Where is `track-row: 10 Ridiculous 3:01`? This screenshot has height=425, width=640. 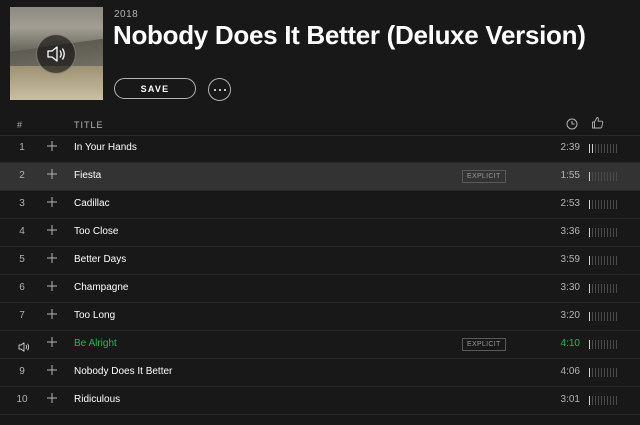
track-row: 10 Ridiculous 3:01 is located at coordinates (320, 401).